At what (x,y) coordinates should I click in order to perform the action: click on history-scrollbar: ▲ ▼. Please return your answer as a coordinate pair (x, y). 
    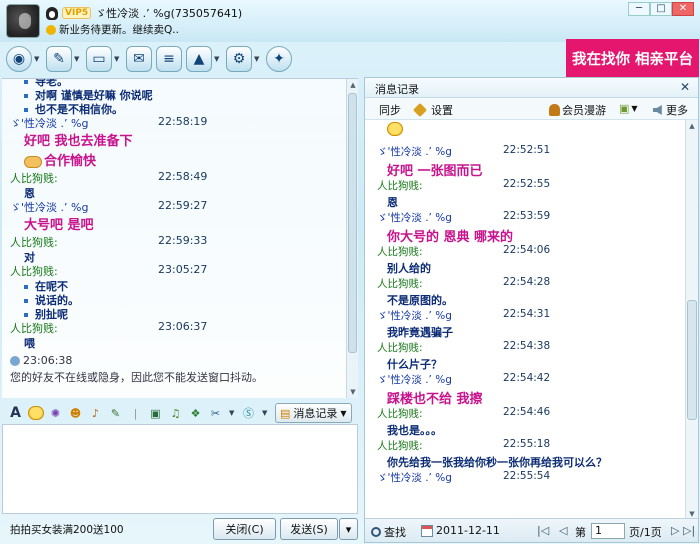
    Looking at the image, I should click on (691, 320).